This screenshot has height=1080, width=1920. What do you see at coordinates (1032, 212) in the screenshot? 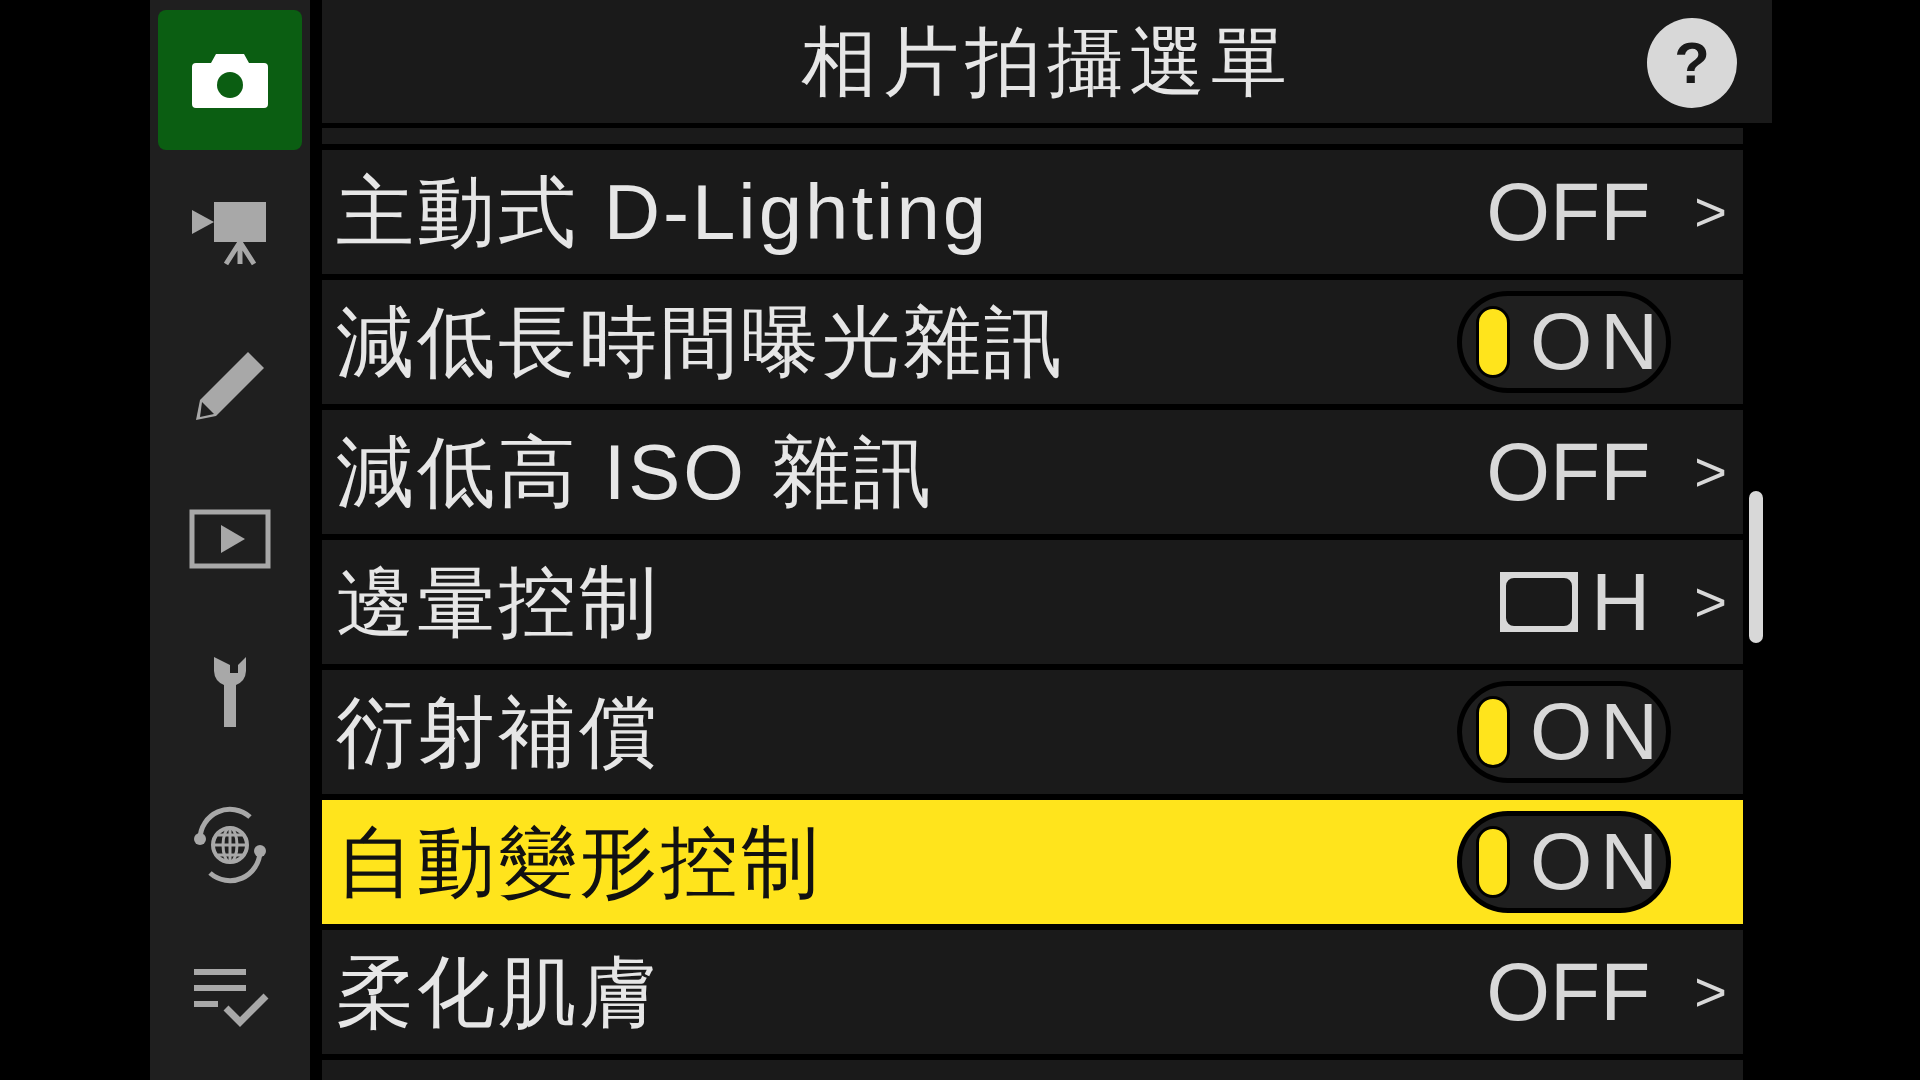
I see `menu-row: 主動式 D-Lighting OFF >` at bounding box center [1032, 212].